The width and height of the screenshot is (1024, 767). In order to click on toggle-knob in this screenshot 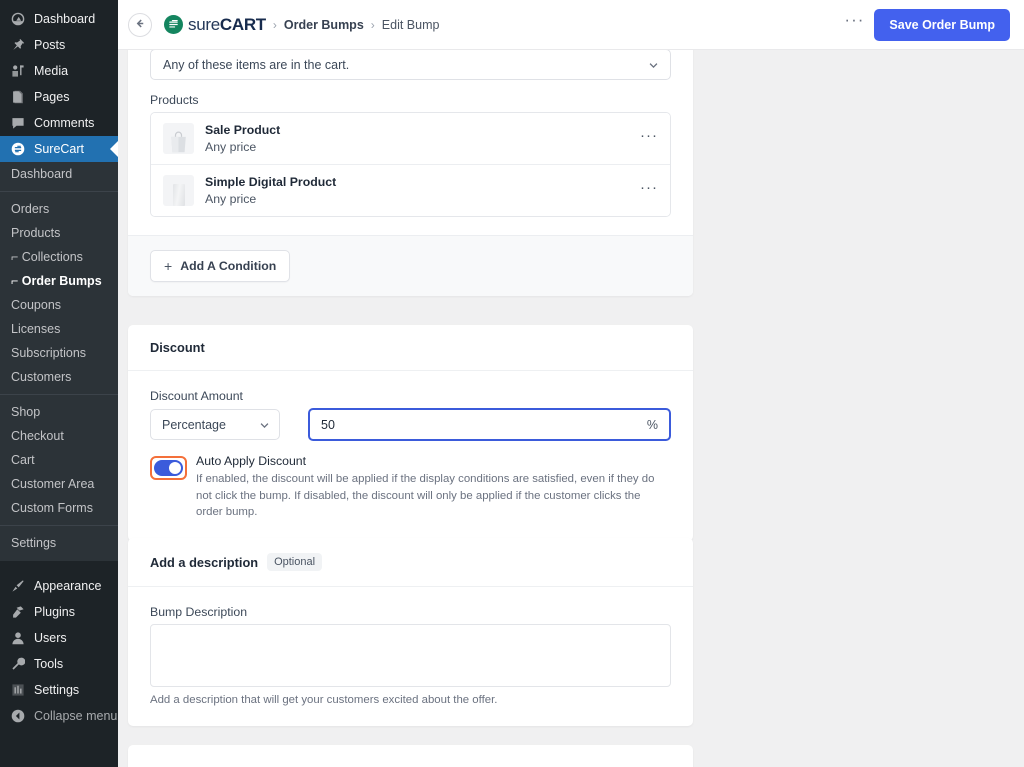, I will do `click(175, 468)`.